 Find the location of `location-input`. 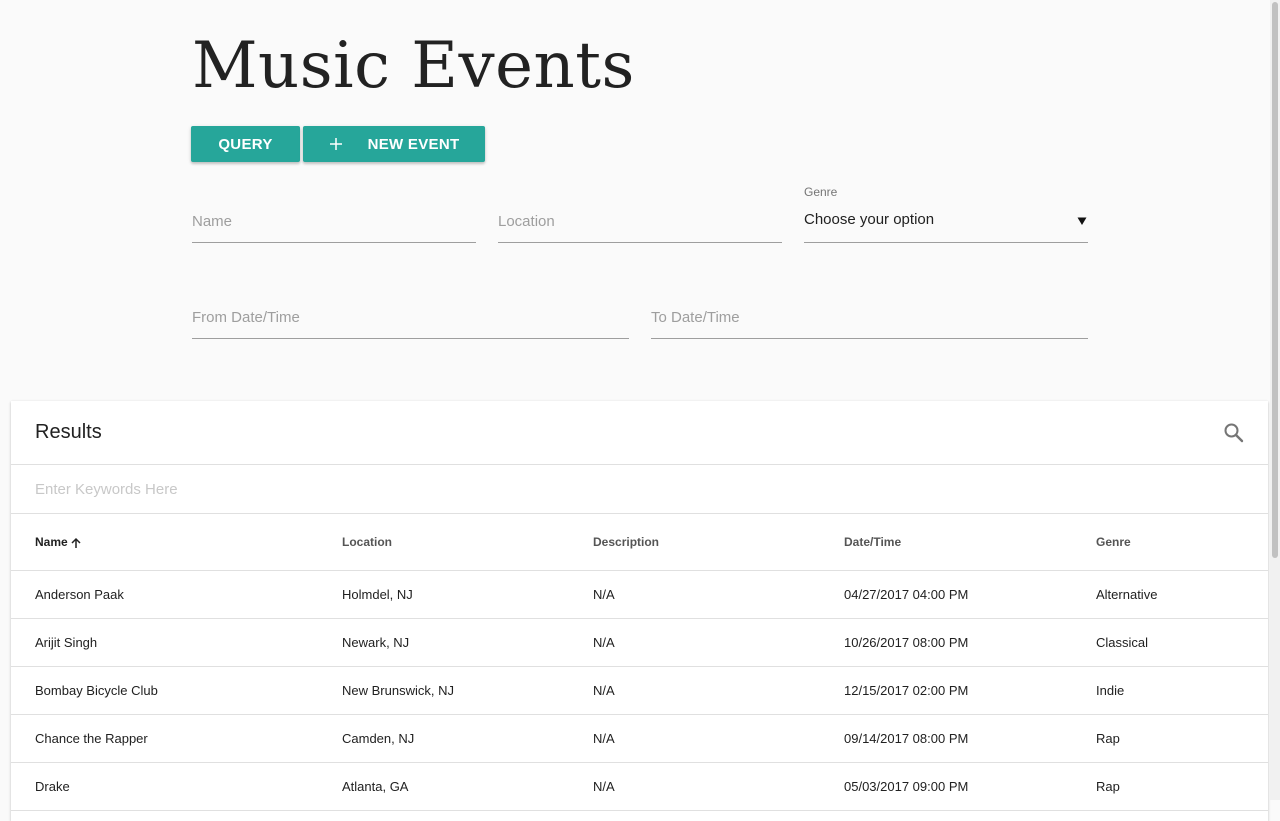

location-input is located at coordinates (640, 222).